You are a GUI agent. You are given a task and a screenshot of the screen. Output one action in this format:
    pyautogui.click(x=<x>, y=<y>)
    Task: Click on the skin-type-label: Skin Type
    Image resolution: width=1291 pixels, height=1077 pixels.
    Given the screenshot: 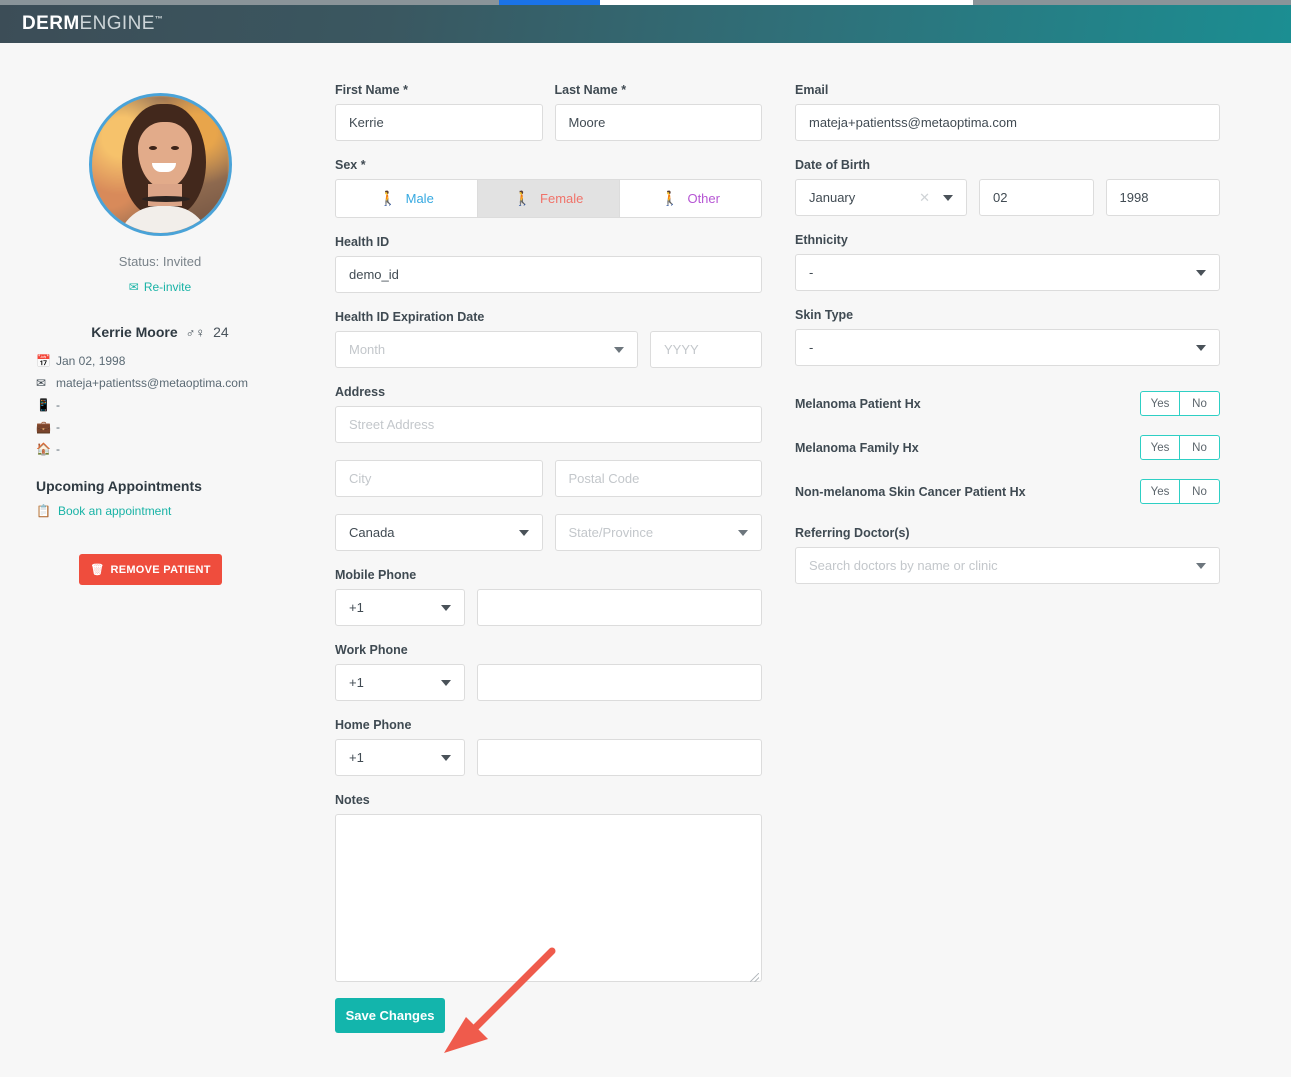 What is the action you would take?
    pyautogui.click(x=824, y=315)
    